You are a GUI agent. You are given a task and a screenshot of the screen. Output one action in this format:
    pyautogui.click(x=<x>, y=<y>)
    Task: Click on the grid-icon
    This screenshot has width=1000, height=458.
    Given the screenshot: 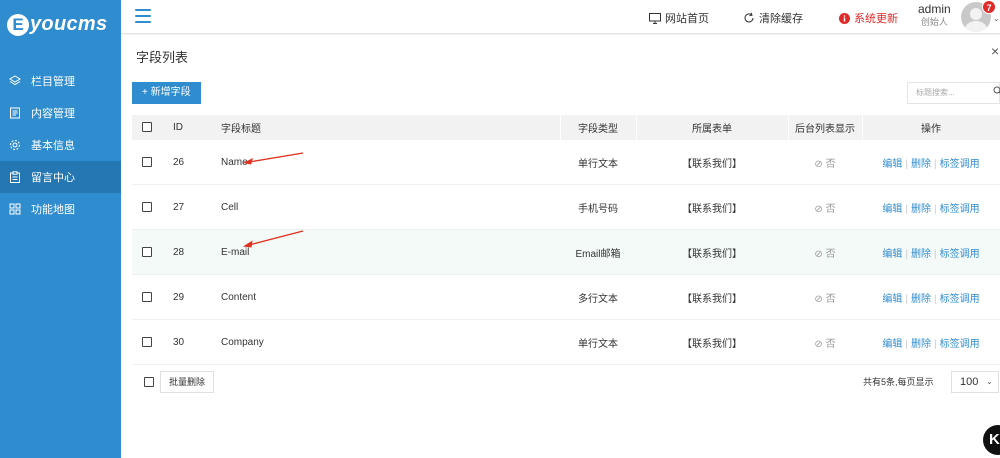 What is the action you would take?
    pyautogui.click(x=15, y=209)
    